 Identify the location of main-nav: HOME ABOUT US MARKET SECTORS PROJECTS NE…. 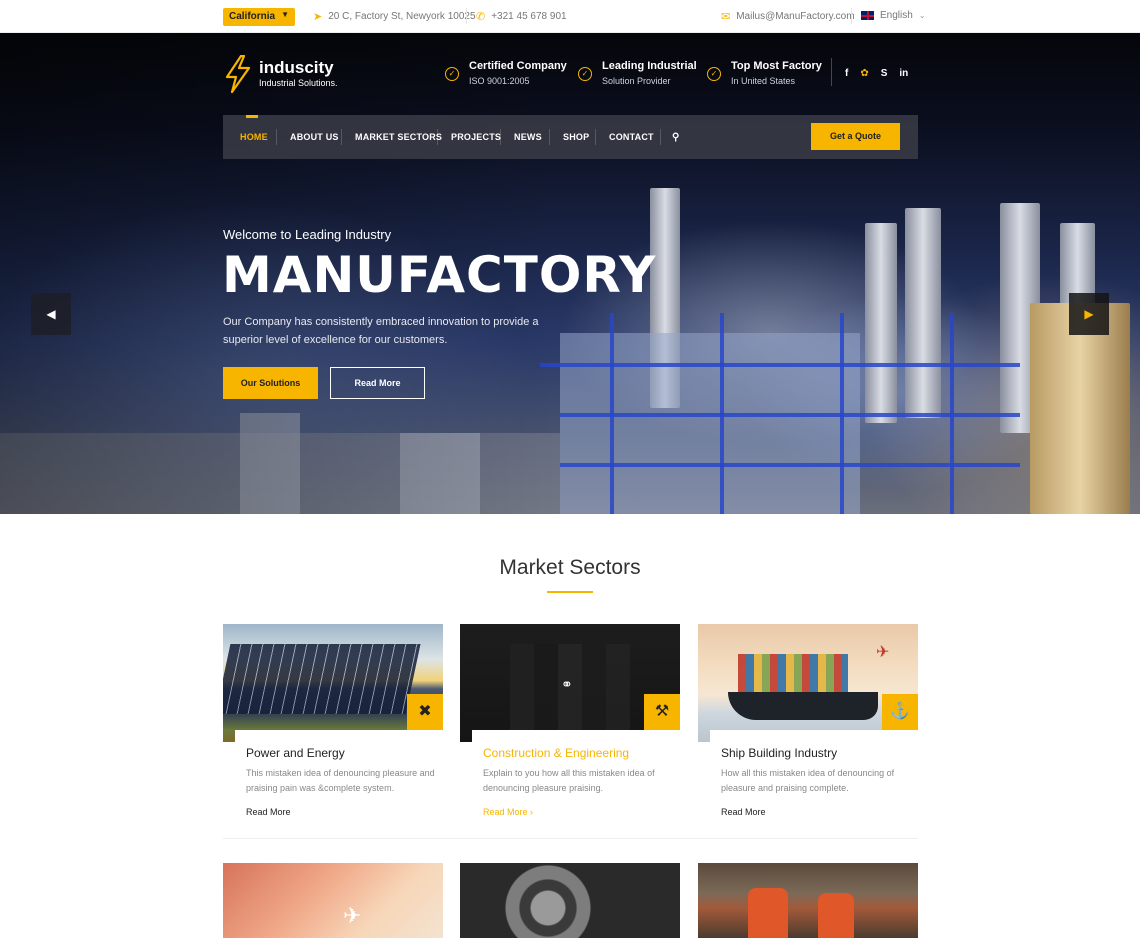
(570, 137).